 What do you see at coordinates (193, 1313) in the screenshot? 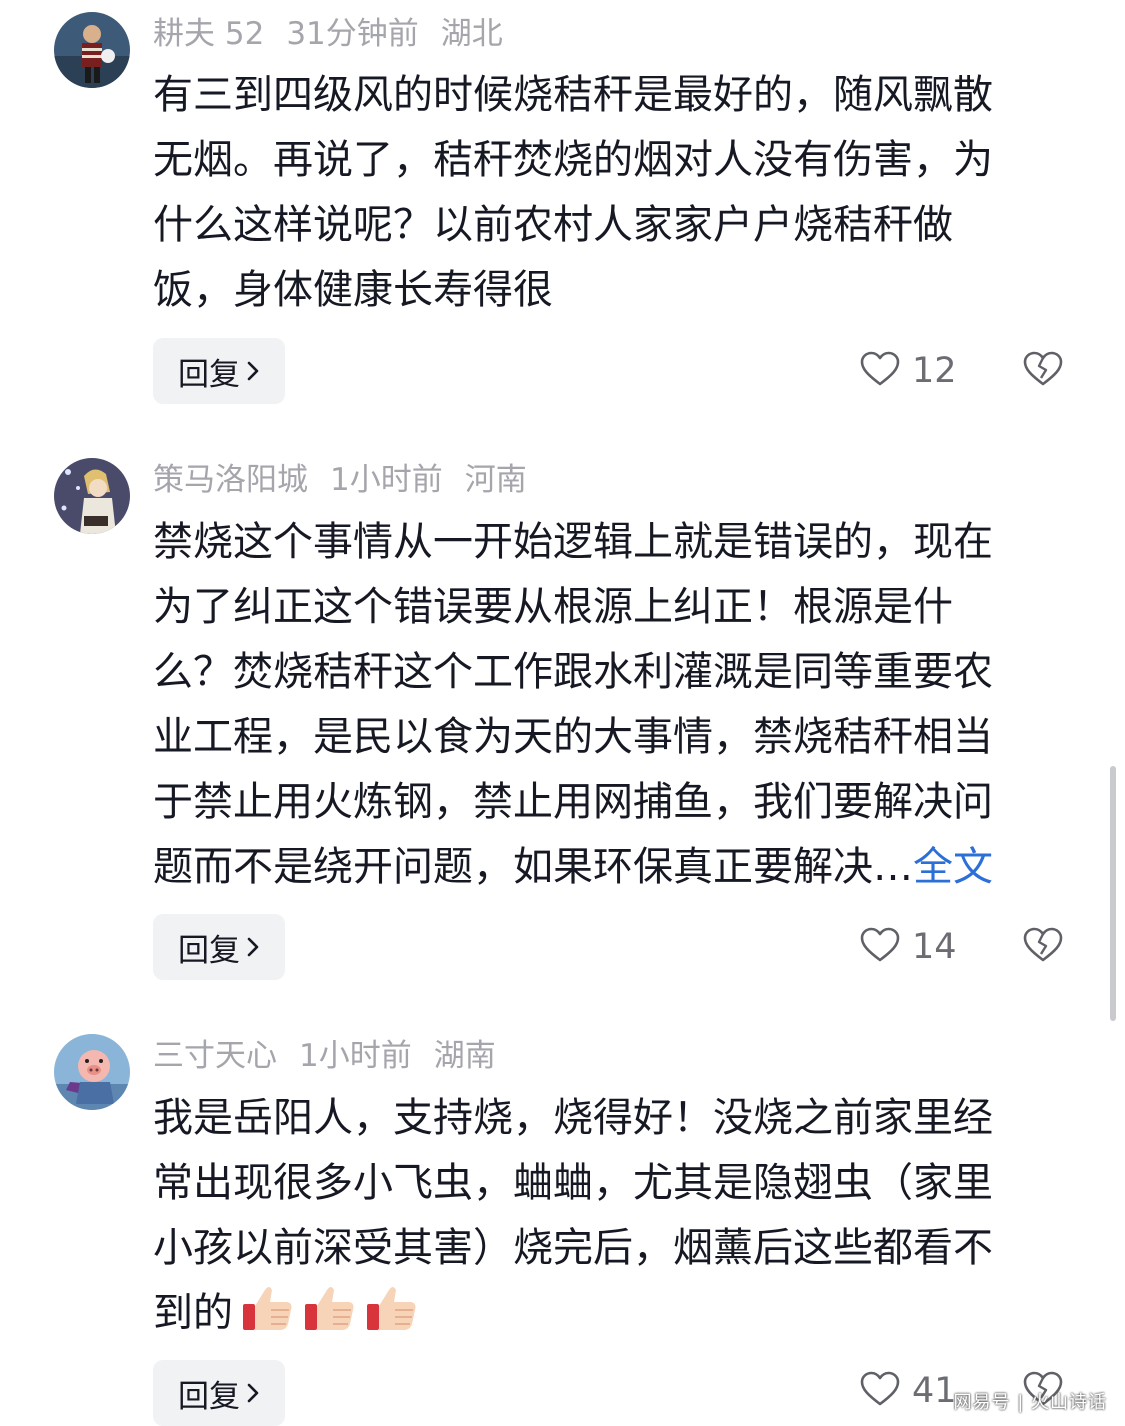
I see `comment-line-text: 到的` at bounding box center [193, 1313].